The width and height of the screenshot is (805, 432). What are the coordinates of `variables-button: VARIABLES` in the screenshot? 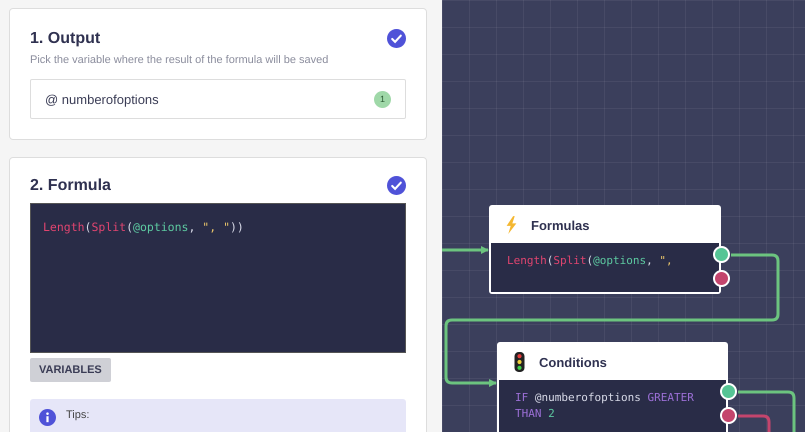 It's located at (70, 370).